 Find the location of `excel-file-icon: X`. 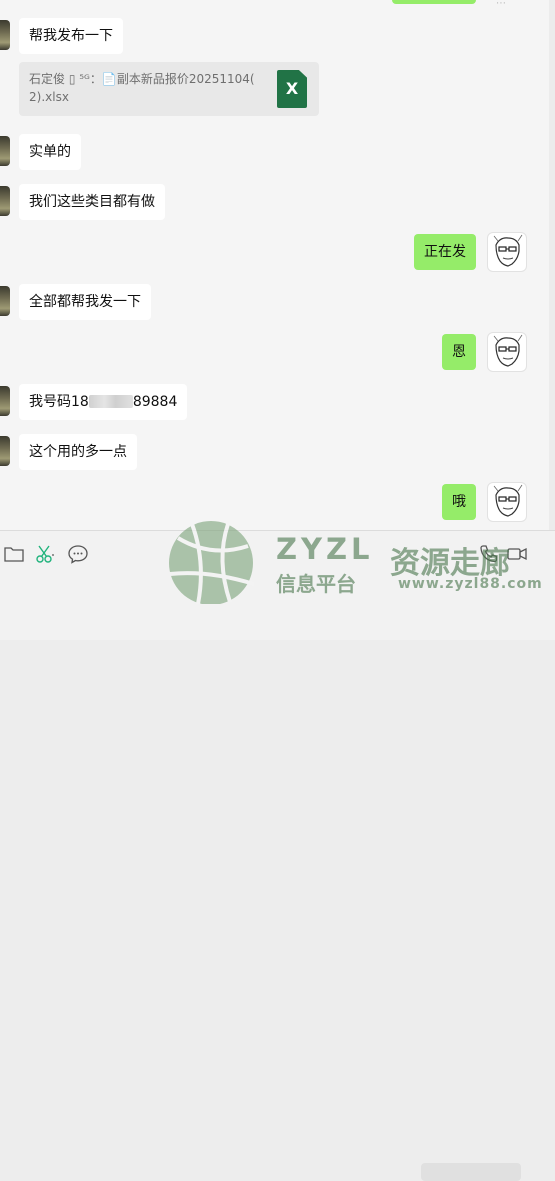

excel-file-icon: X is located at coordinates (292, 89).